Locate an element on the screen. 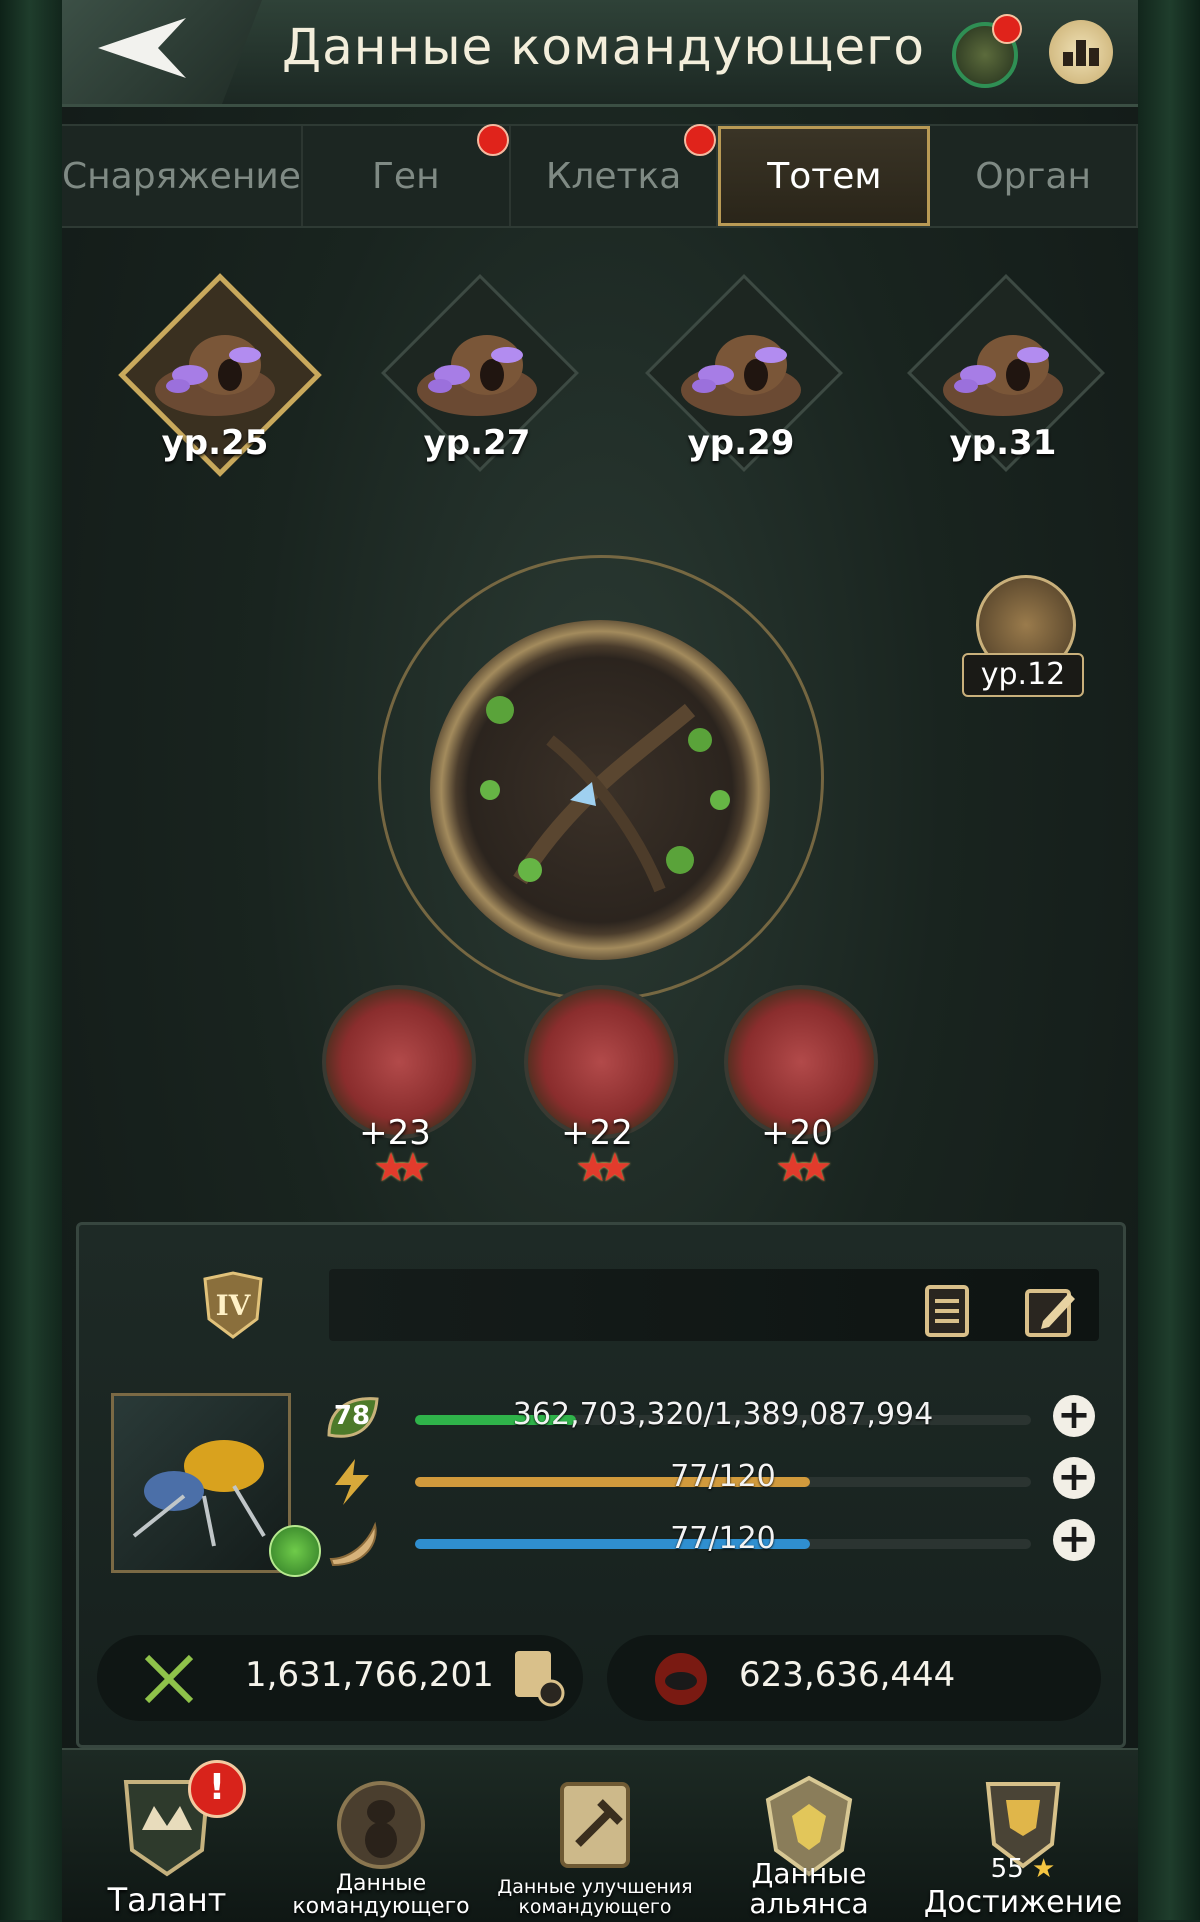 Image resolution: width=1200 pixels, height=1922 pixels. details-button is located at coordinates (949, 1311).